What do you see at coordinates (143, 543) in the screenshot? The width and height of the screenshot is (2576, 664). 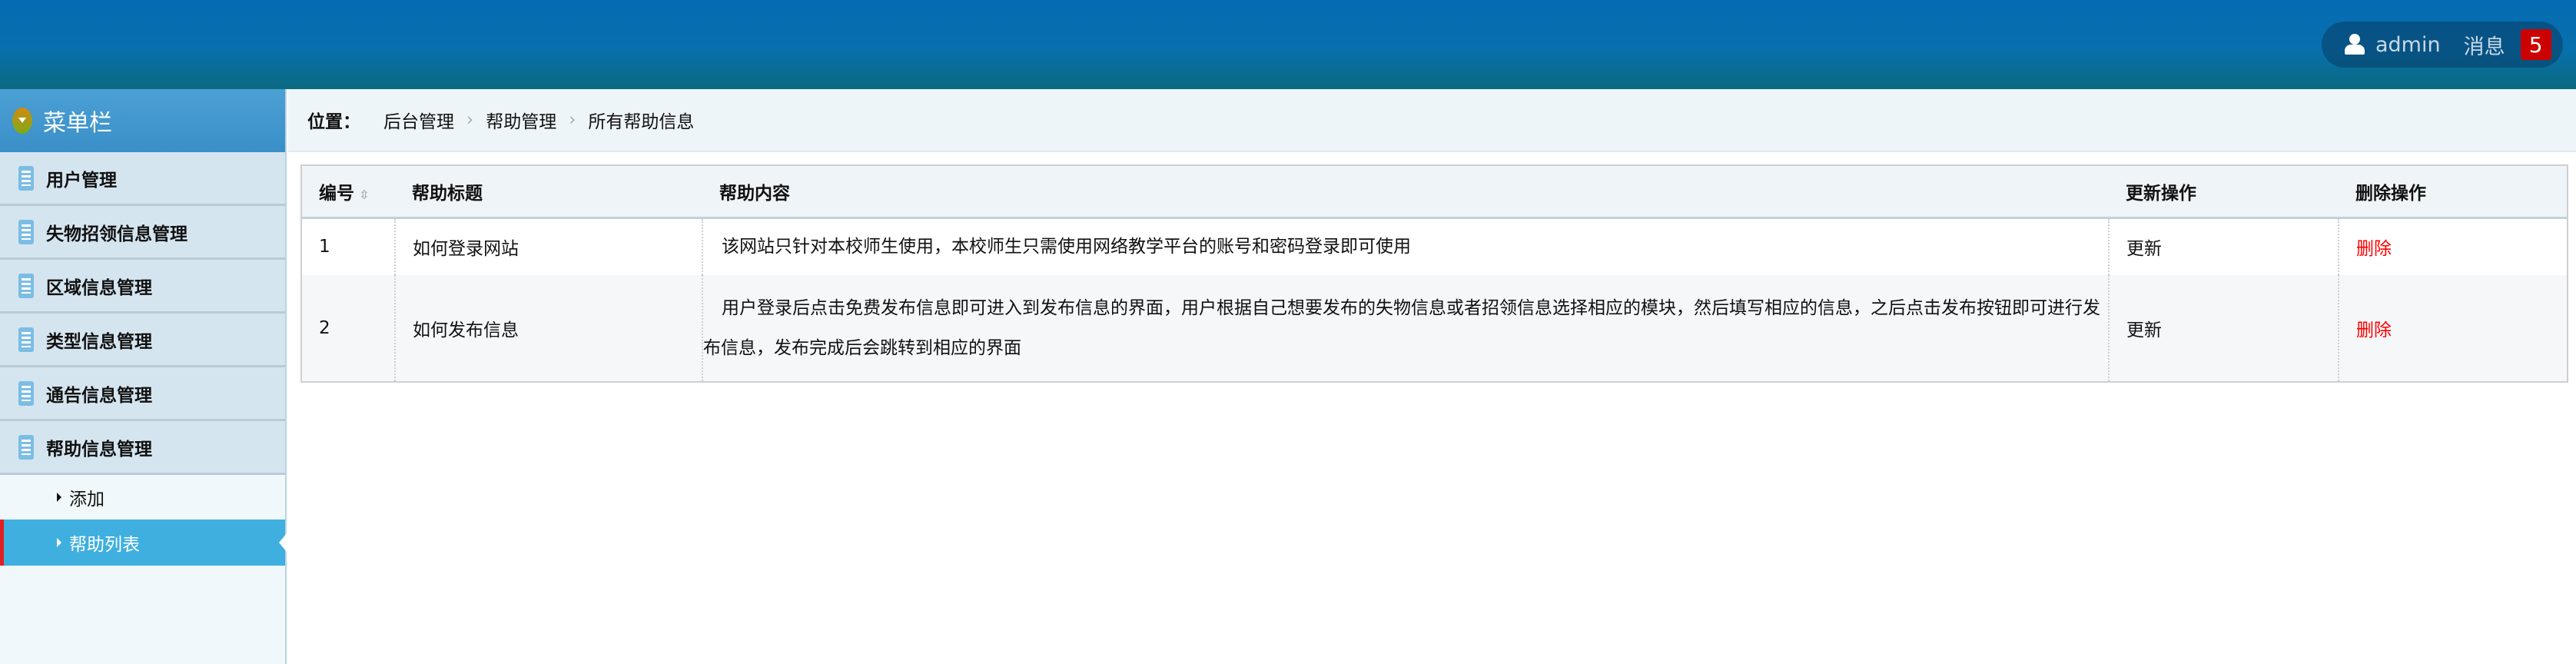 I see `sidebar-subitem-help-list: 帮助列表` at bounding box center [143, 543].